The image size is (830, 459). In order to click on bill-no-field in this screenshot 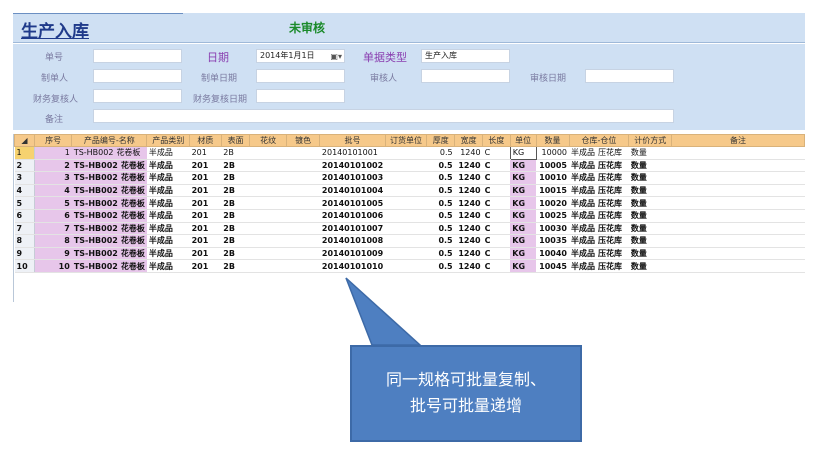, I will do `click(137, 56)`.